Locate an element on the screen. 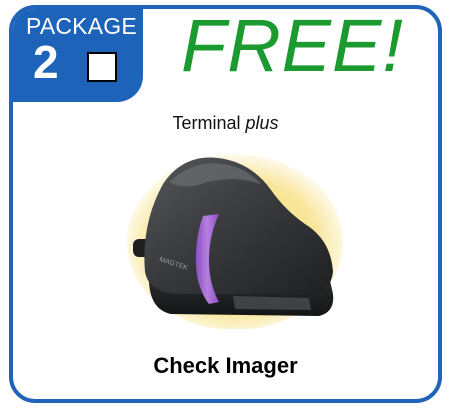 This screenshot has width=452, height=416. device-slot is located at coordinates (272, 303).